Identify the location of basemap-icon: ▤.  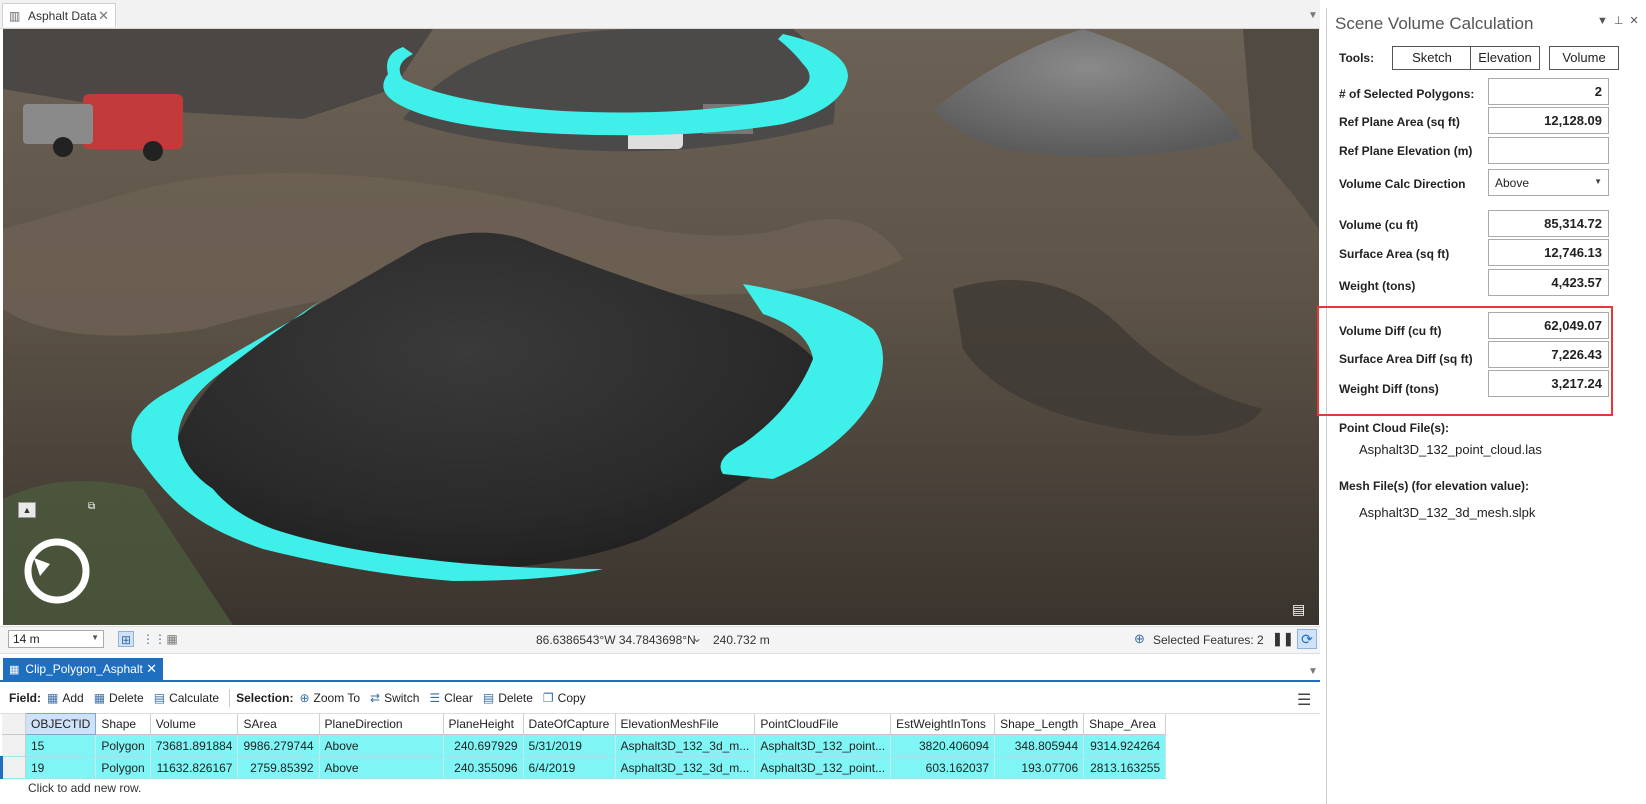
(1302, 610).